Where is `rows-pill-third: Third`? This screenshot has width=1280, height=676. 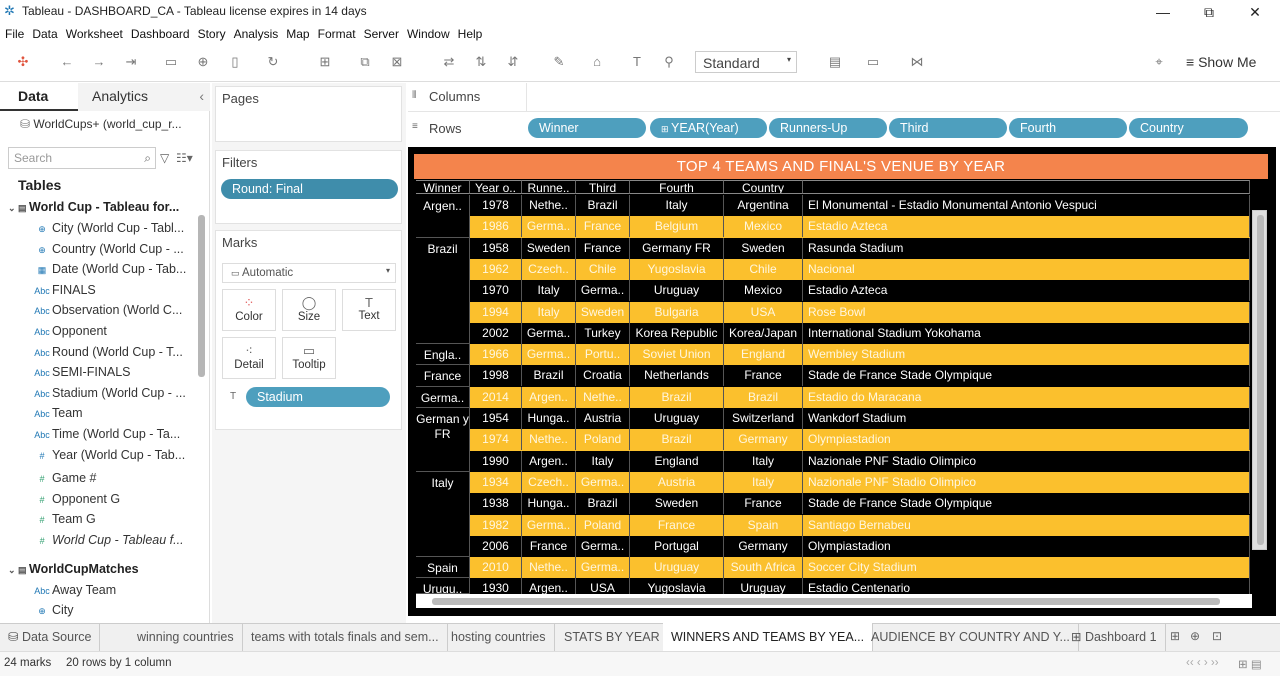 rows-pill-third: Third is located at coordinates (948, 128).